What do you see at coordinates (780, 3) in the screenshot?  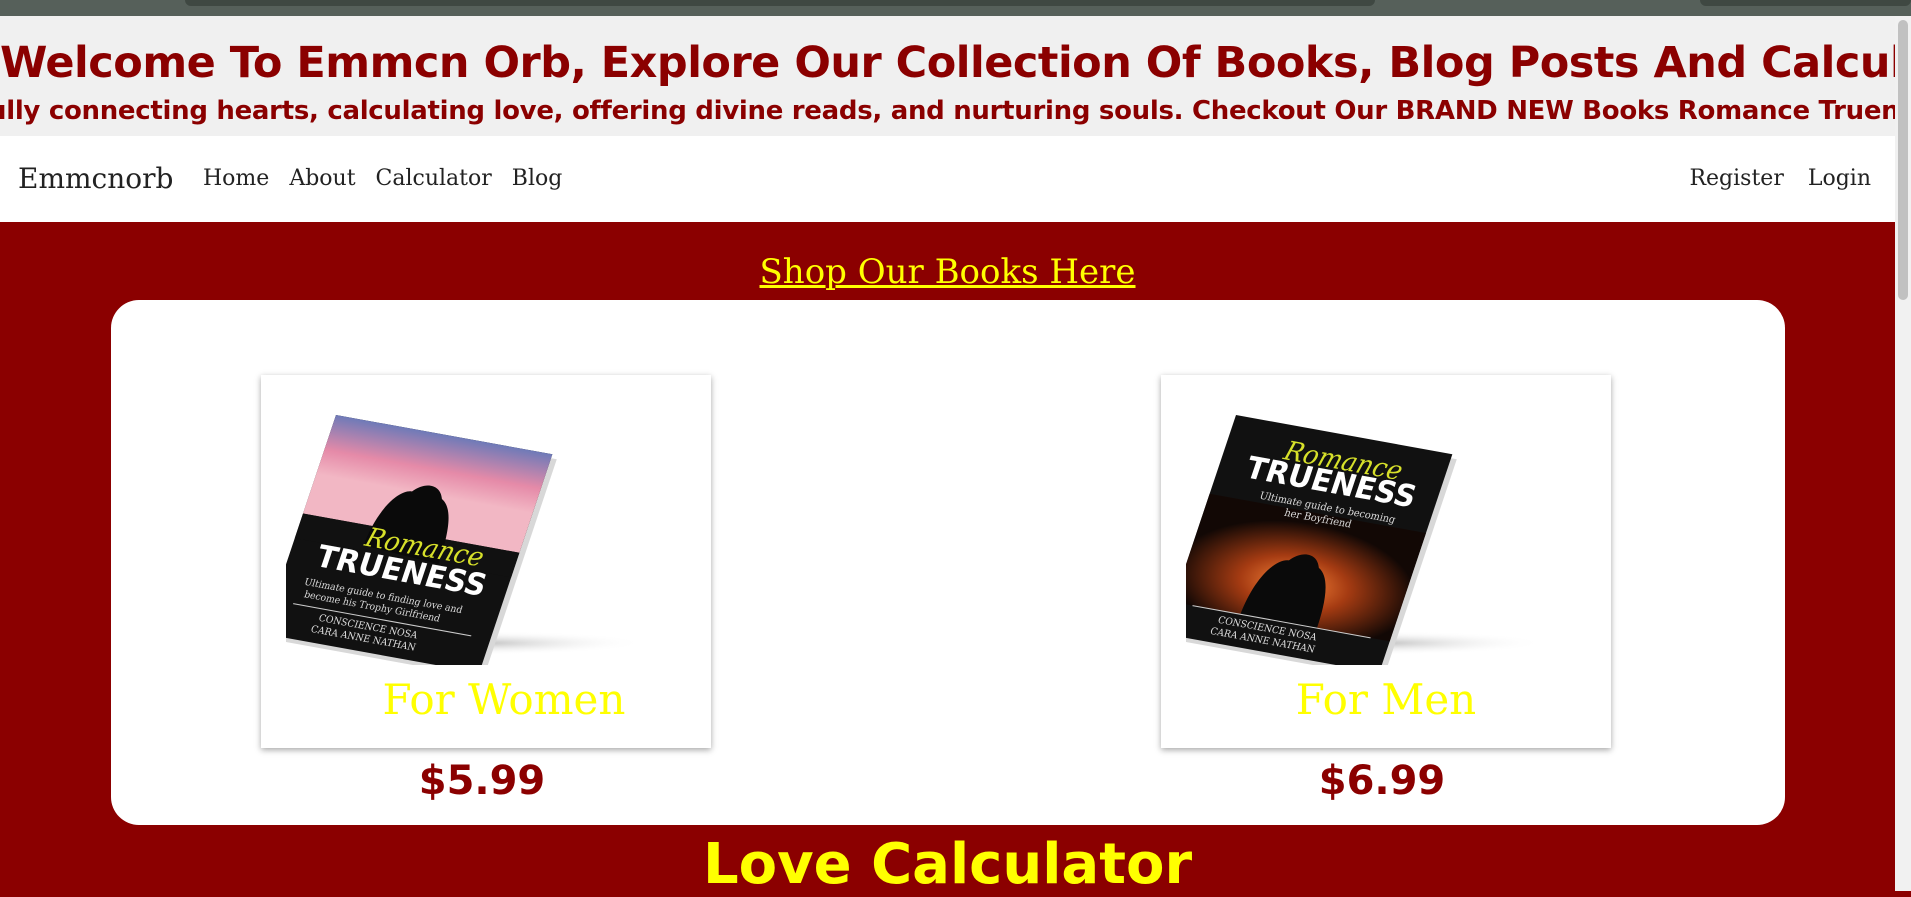 I see `address-bar` at bounding box center [780, 3].